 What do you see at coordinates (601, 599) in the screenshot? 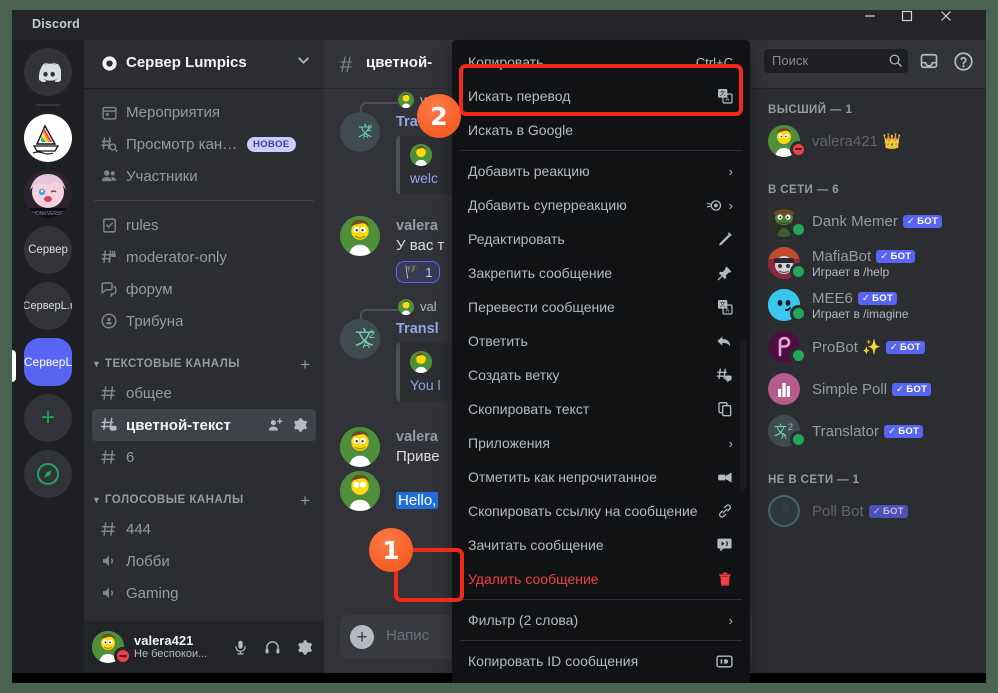
I see `context-menu-divider` at bounding box center [601, 599].